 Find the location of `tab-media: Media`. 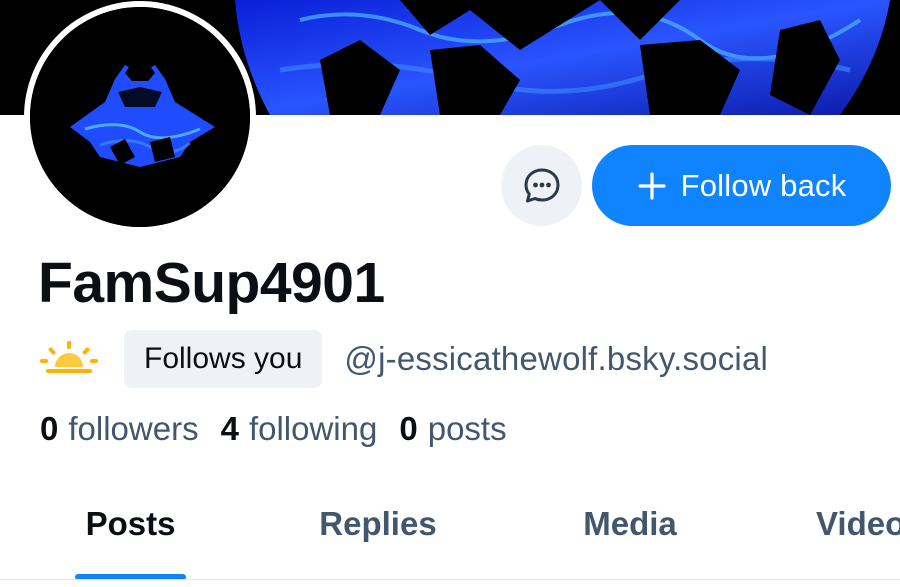

tab-media: Media is located at coordinates (630, 532).